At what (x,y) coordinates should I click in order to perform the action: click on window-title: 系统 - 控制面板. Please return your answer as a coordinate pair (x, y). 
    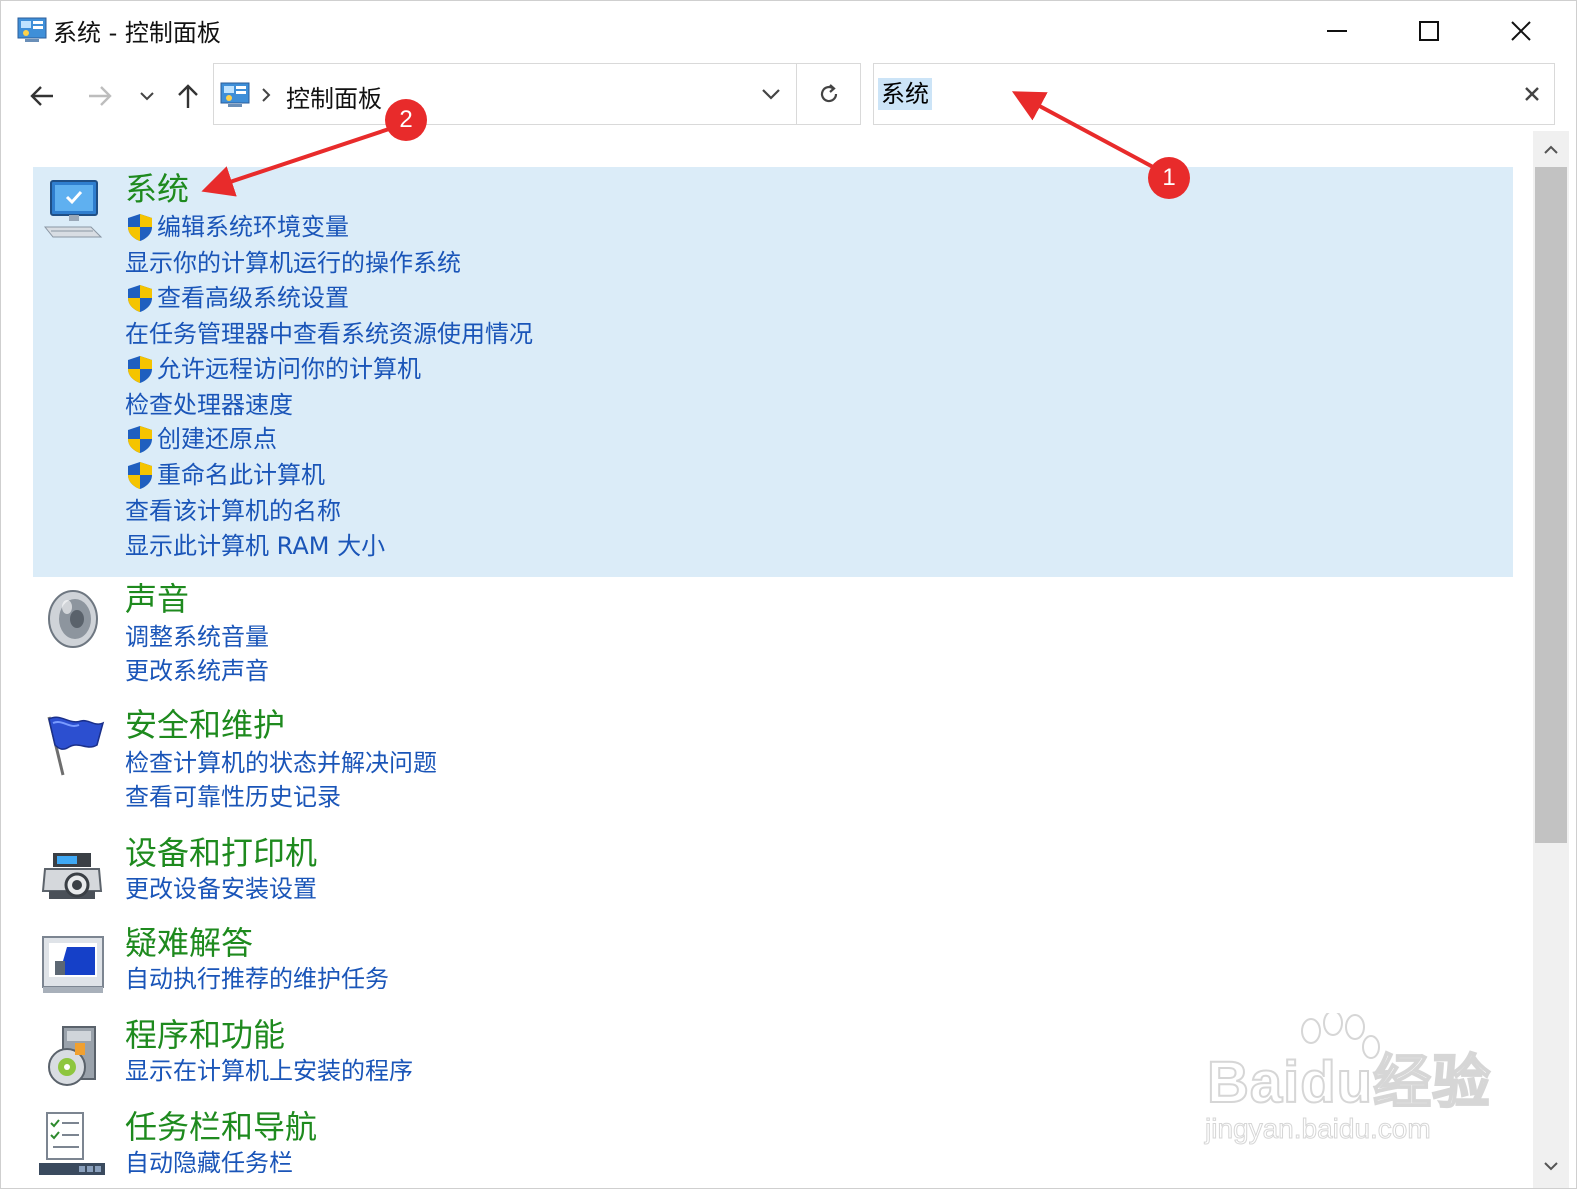
    Looking at the image, I should click on (137, 33).